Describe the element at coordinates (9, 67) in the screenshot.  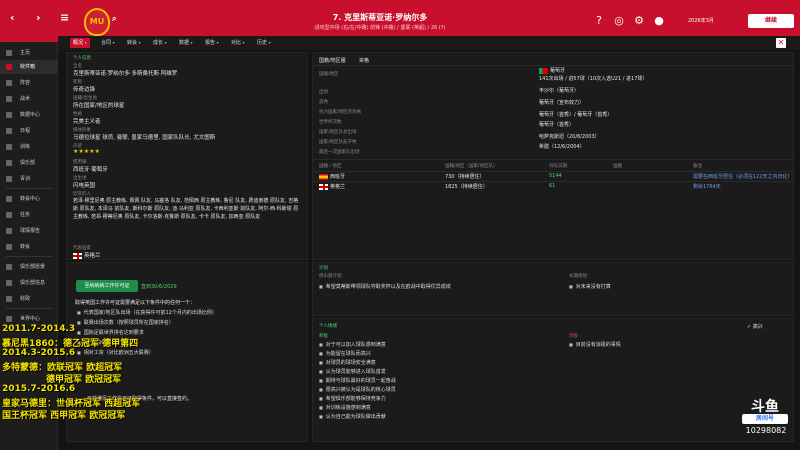
I see `inbox-icon` at that location.